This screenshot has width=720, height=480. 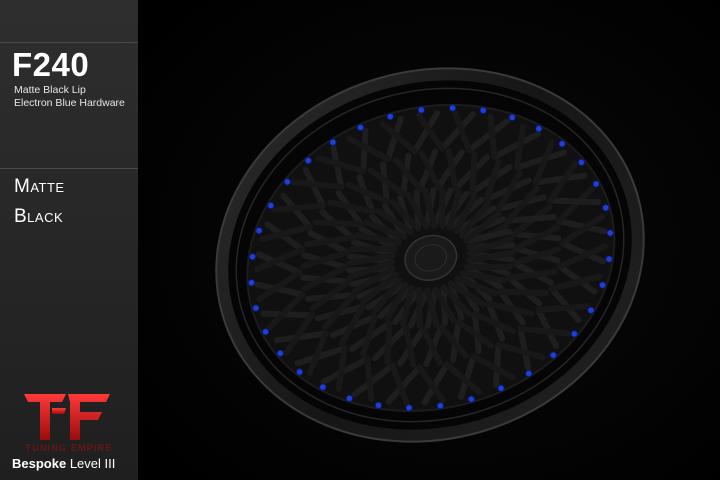 I want to click on tier-level: Level III, so click(x=92, y=463).